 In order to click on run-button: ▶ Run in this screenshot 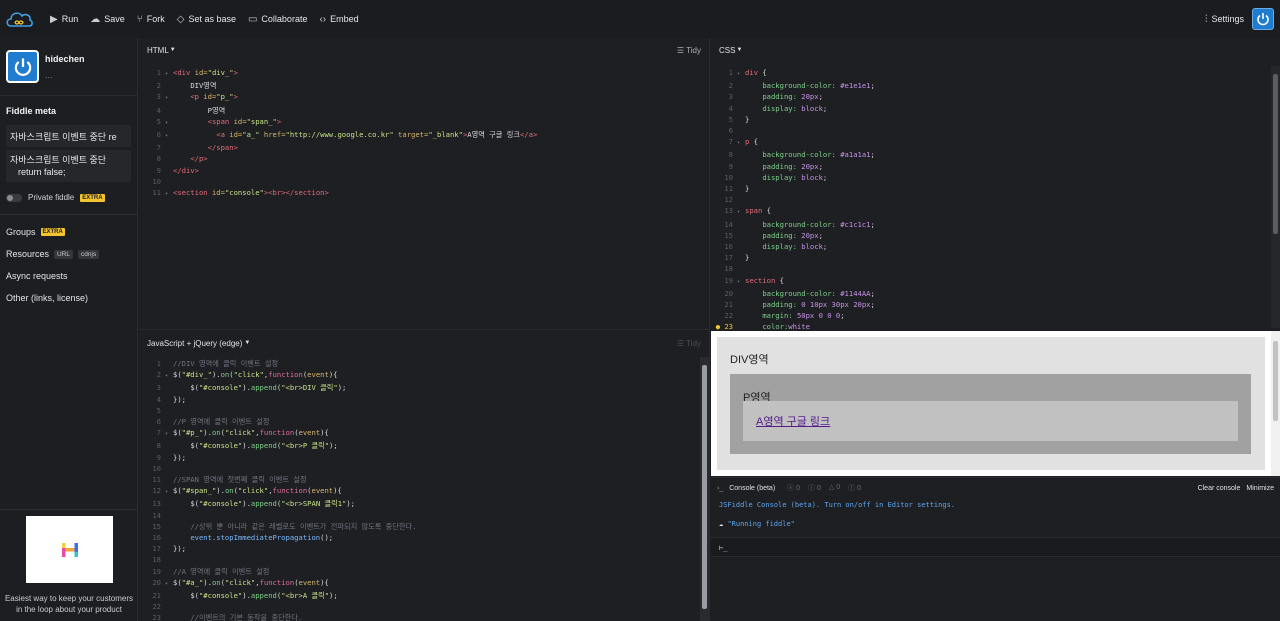, I will do `click(64, 19)`.